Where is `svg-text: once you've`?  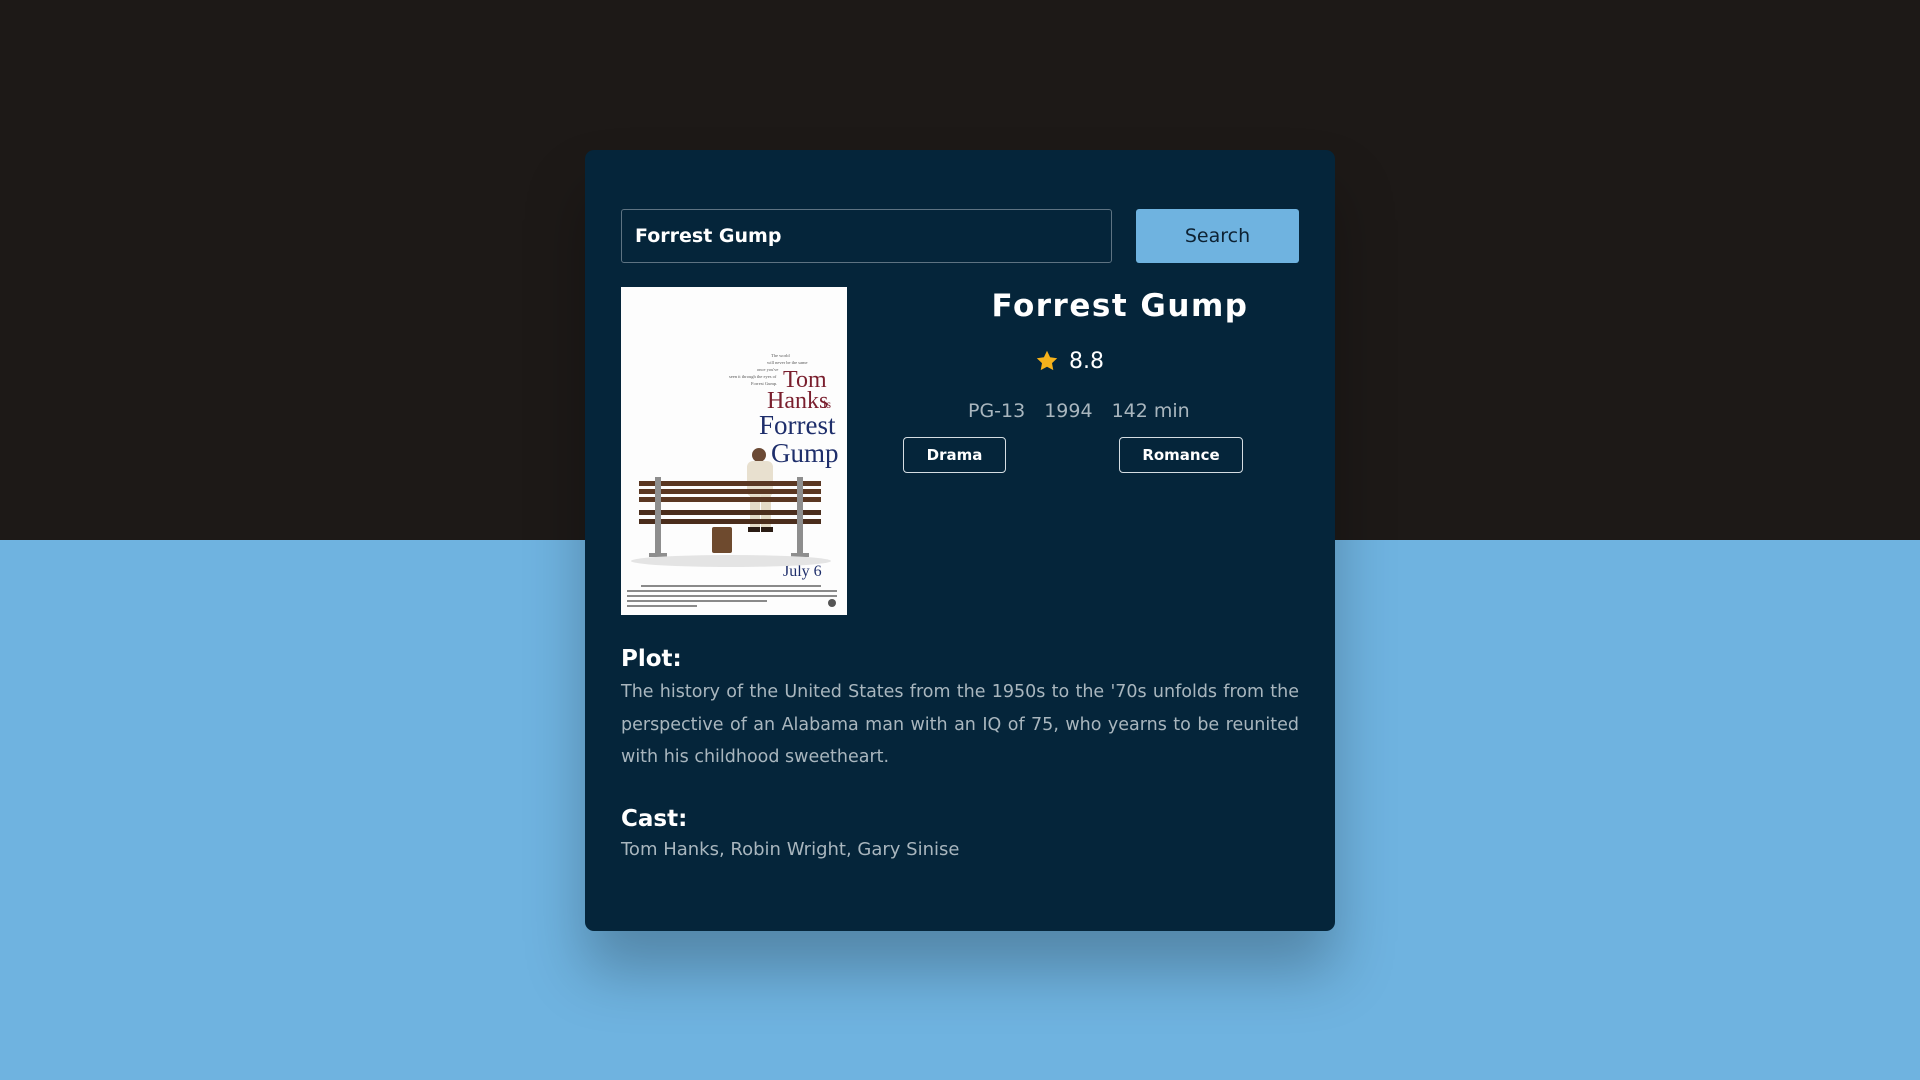
svg-text: once you've is located at coordinates (767, 369).